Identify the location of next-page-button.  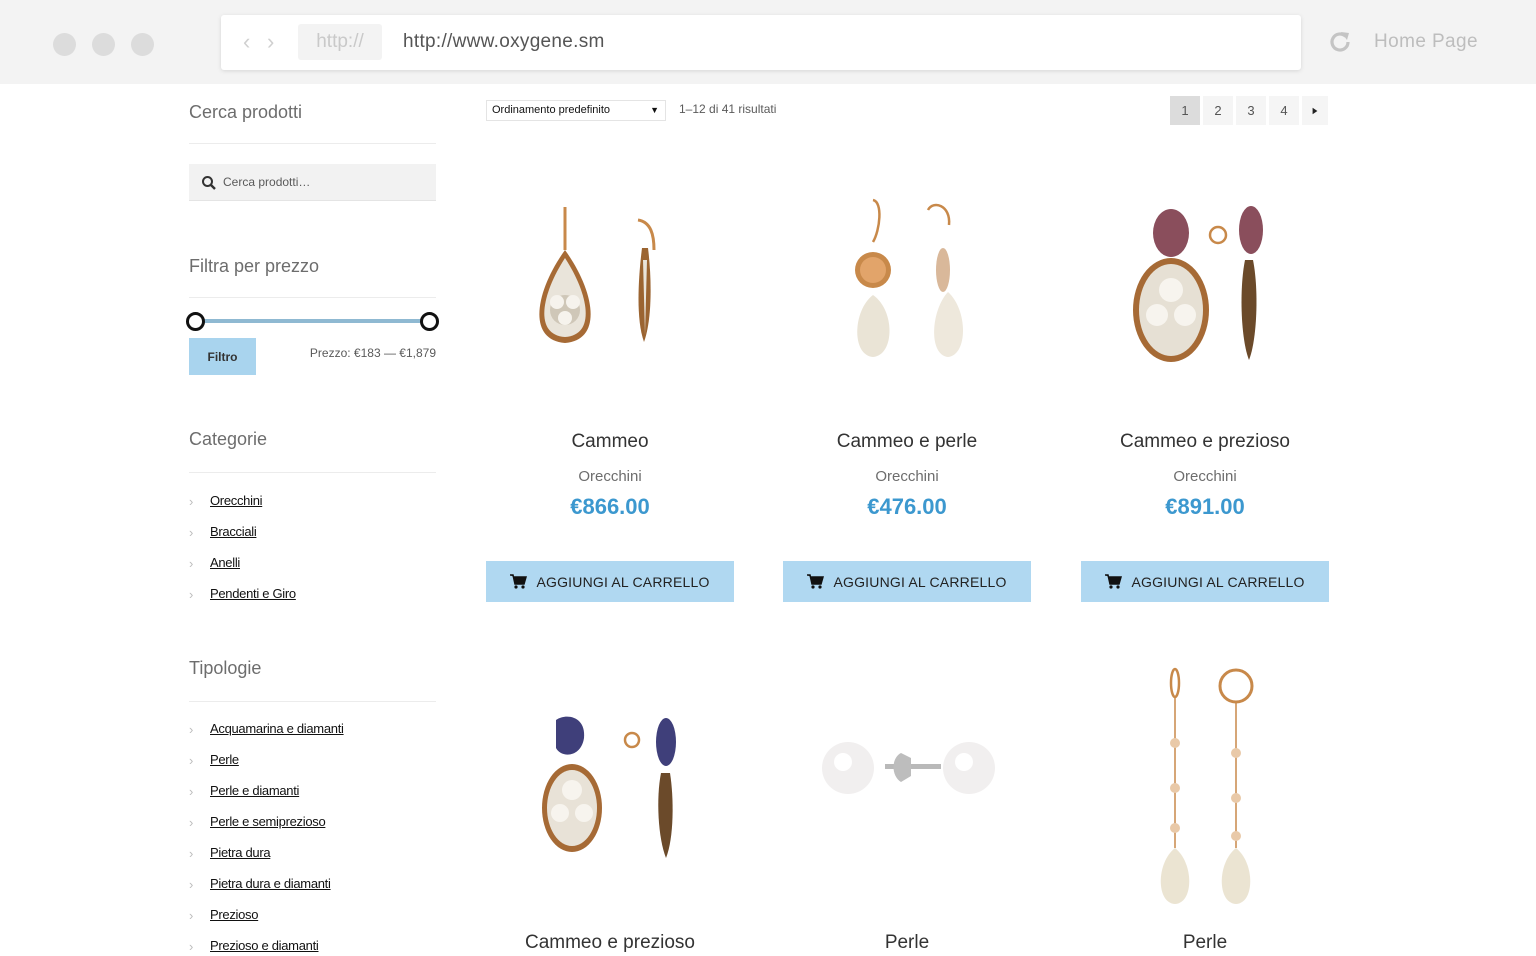
(1315, 110).